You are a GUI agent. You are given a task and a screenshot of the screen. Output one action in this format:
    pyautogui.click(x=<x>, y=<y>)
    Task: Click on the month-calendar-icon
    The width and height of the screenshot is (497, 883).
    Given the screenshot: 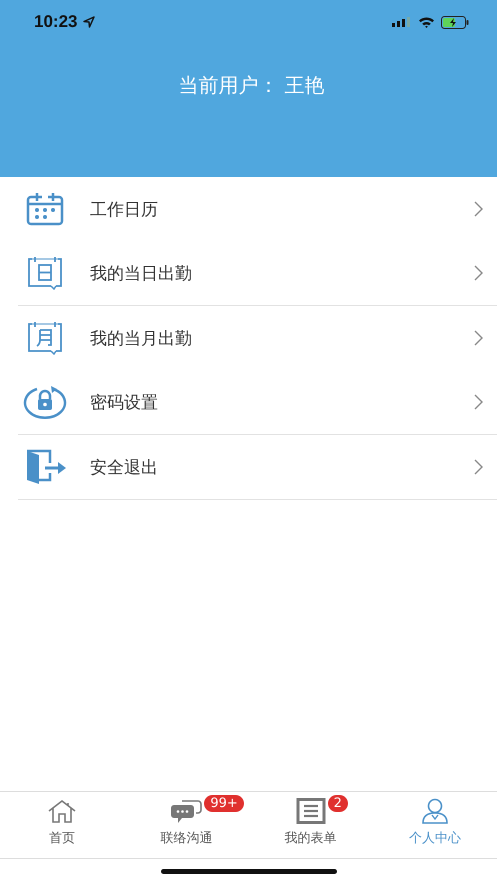 What is the action you would take?
    pyautogui.click(x=45, y=338)
    